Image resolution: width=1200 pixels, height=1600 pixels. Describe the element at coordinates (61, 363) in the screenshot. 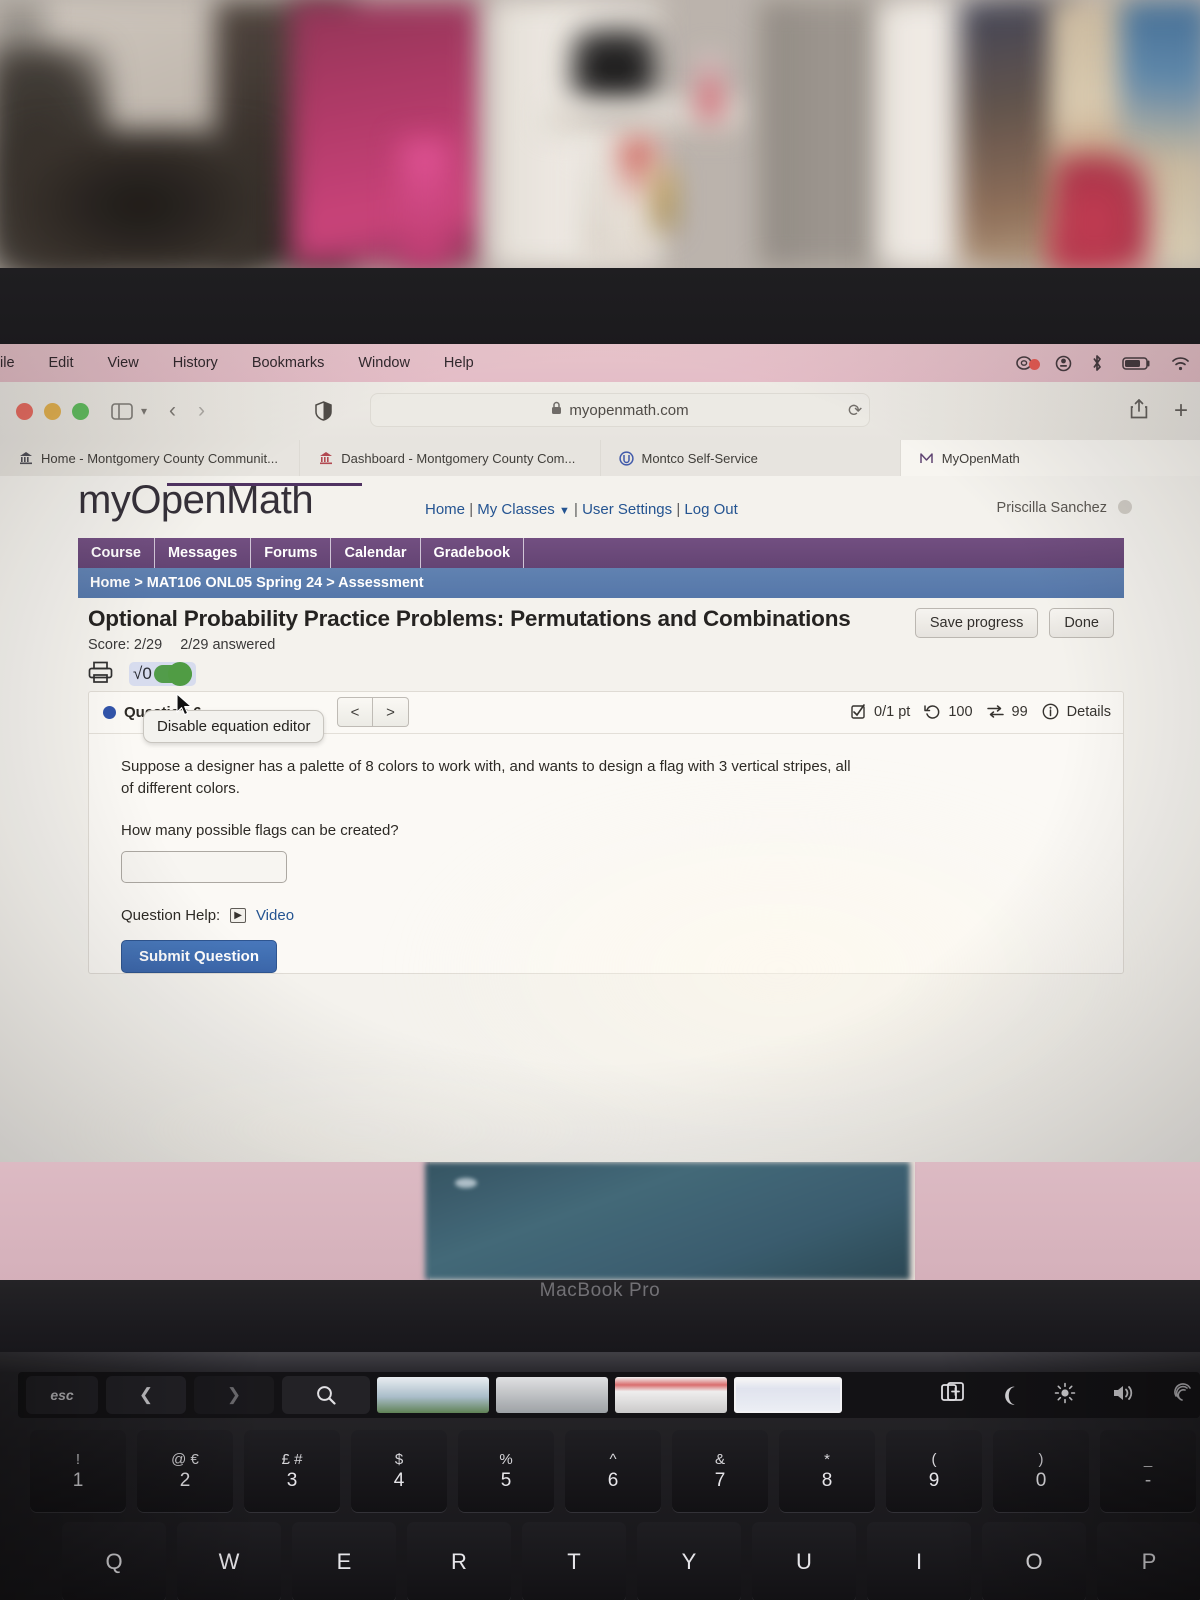

I see `menu-edit: Edit` at that location.